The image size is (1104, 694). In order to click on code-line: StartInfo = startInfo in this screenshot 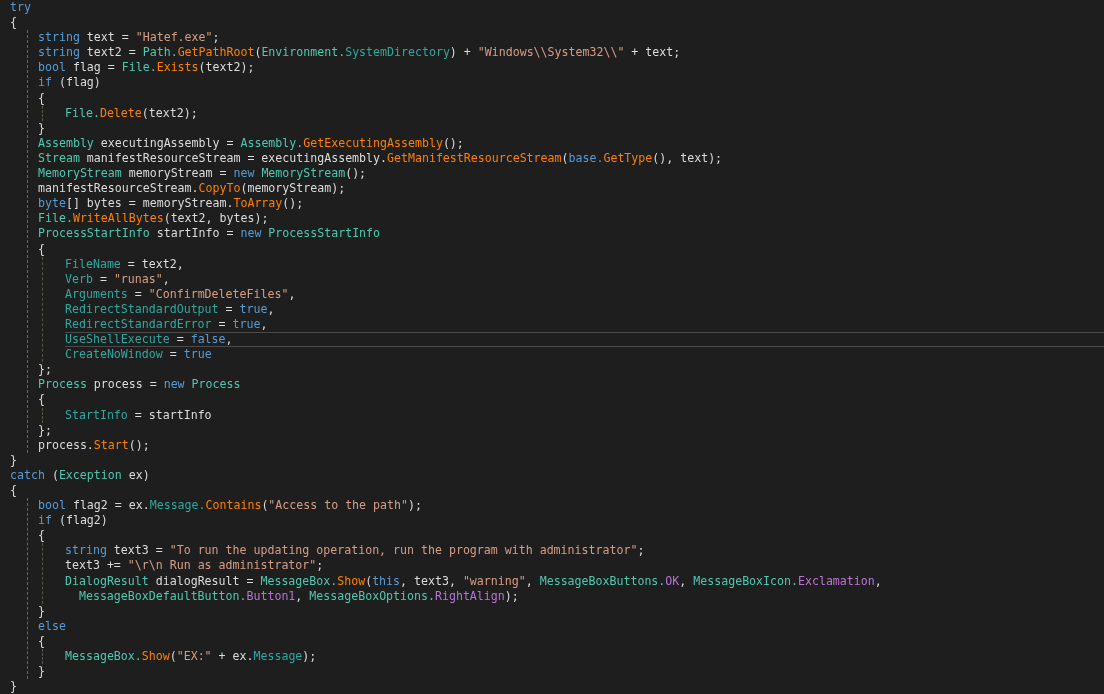, I will do `click(139, 415)`.